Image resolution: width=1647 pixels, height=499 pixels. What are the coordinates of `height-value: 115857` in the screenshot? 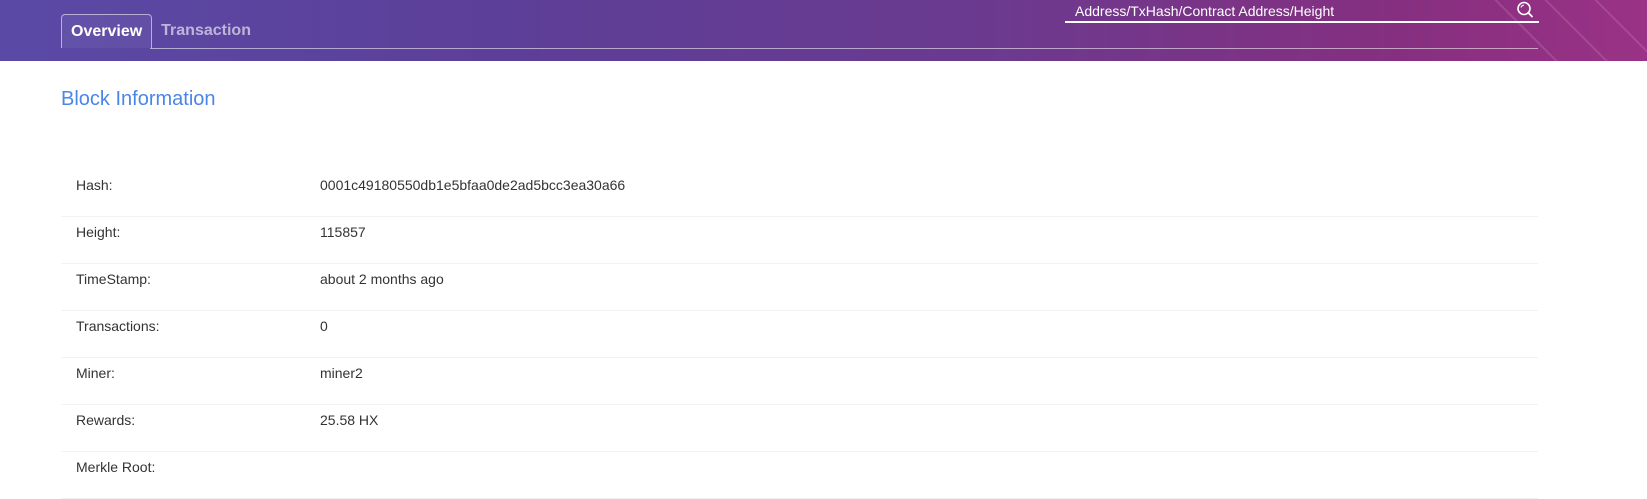 It's located at (343, 232).